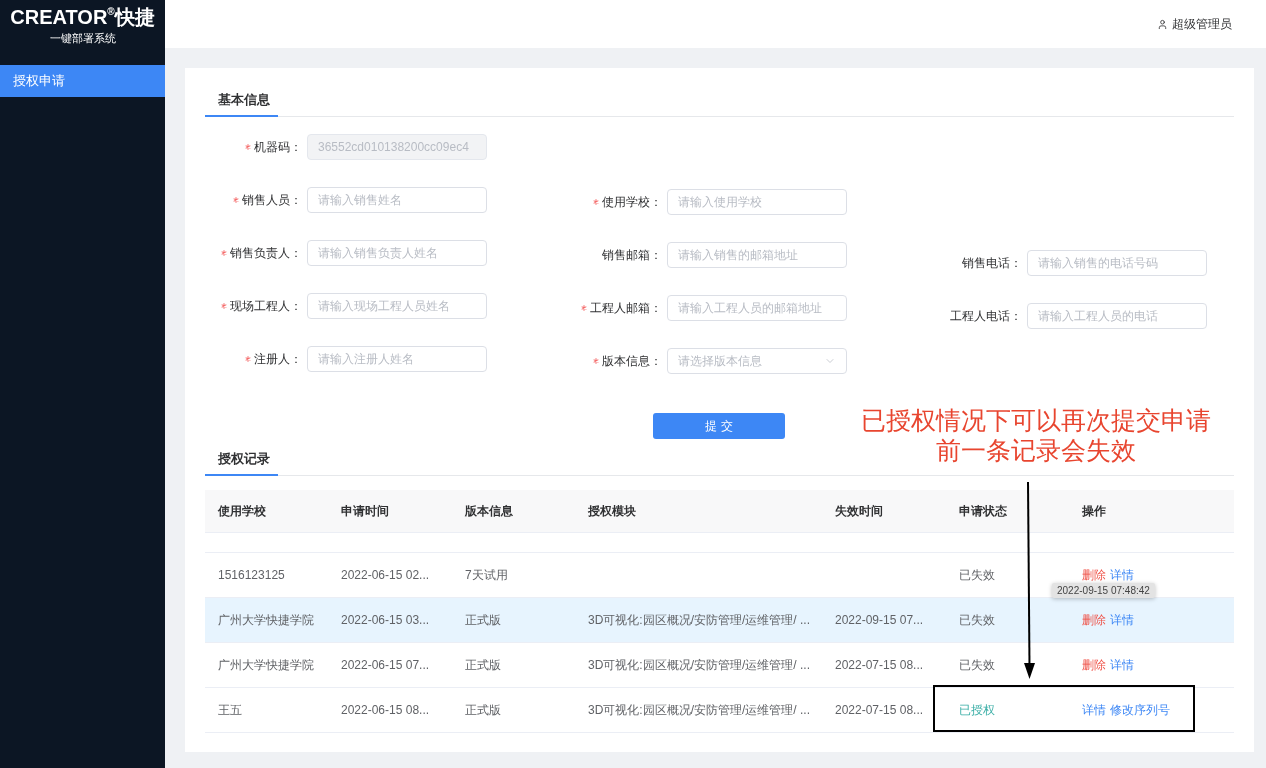 The height and width of the screenshot is (768, 1266). I want to click on field-label: 销售人员：, so click(272, 200).